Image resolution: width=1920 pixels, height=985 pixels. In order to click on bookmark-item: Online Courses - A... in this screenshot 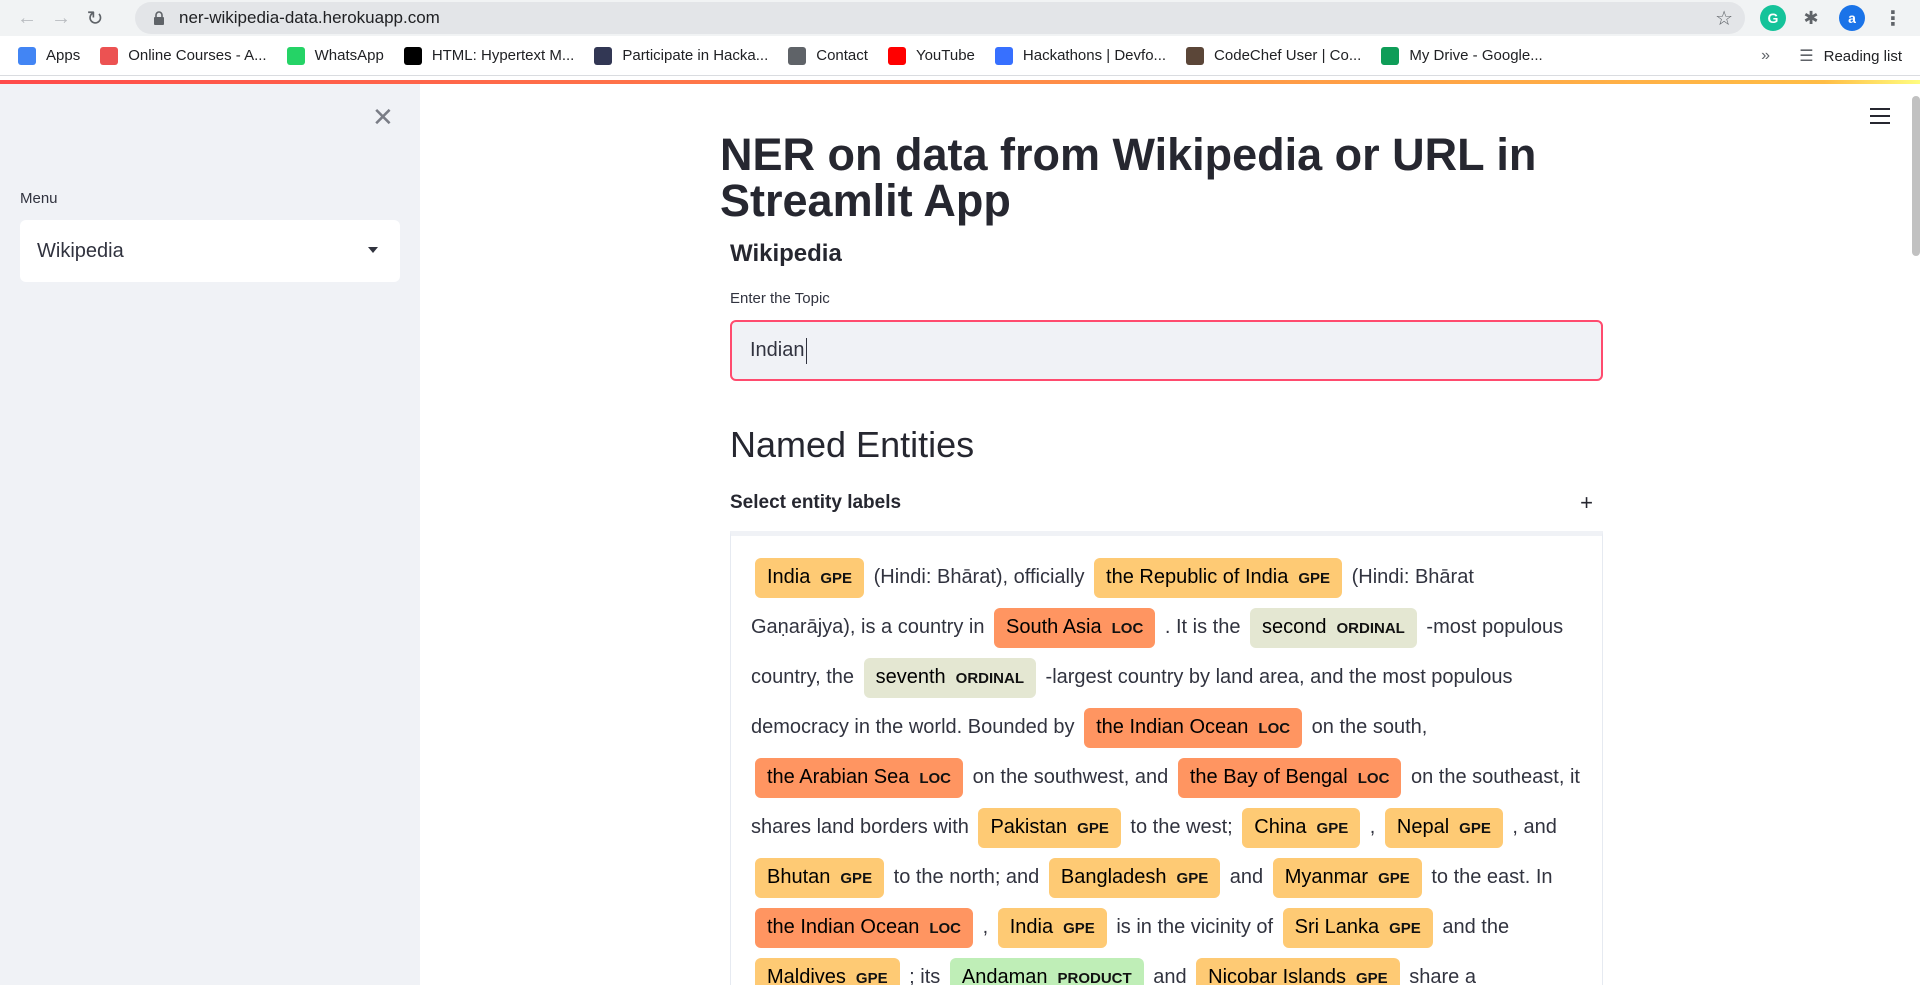, I will do `click(183, 56)`.